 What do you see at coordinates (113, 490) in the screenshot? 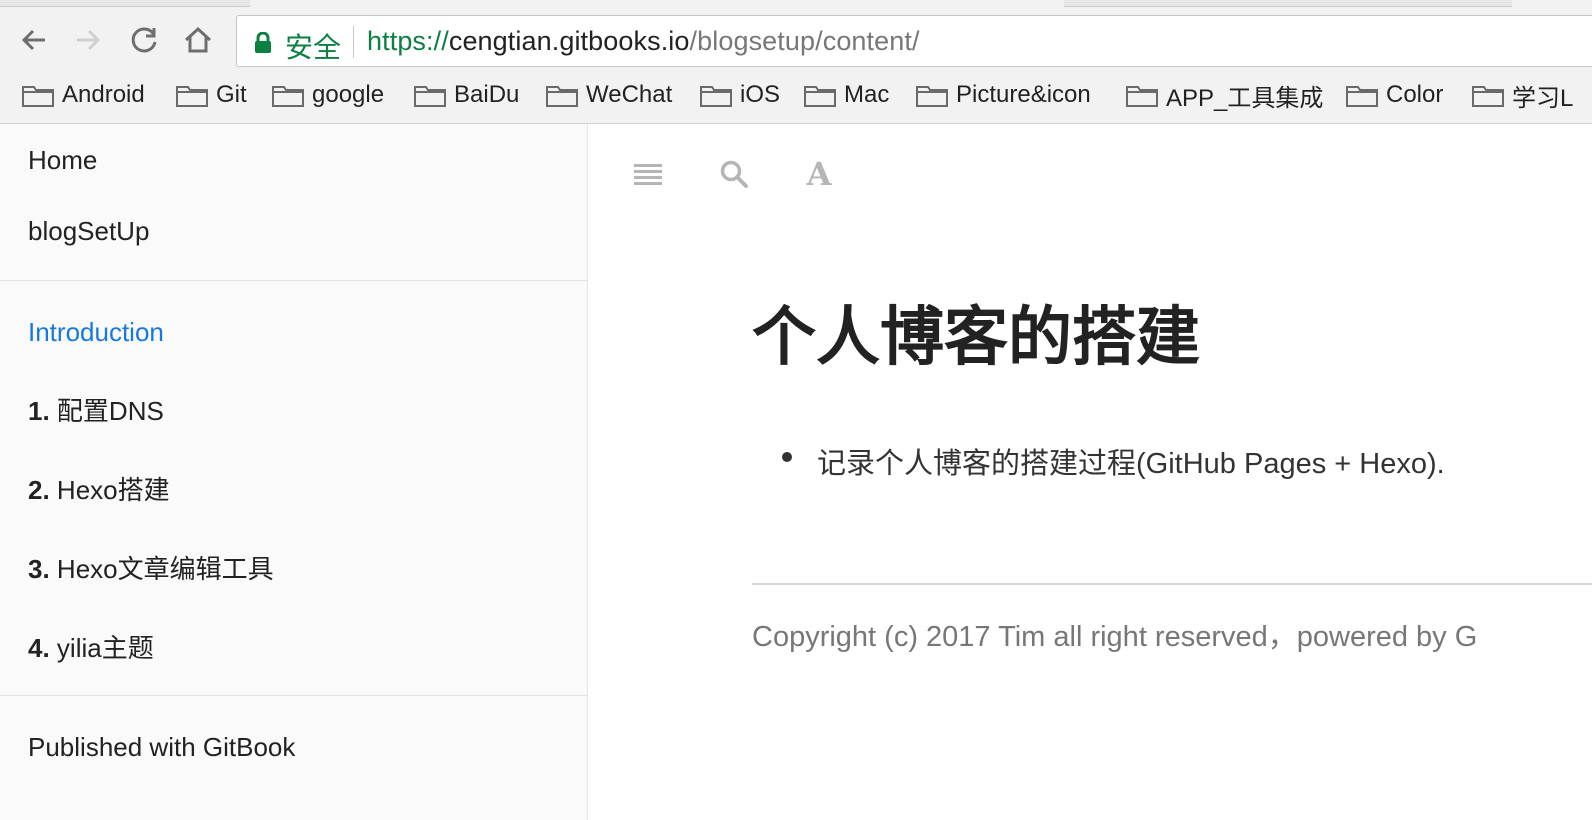
I see `chapter-label: Hexo搭建` at bounding box center [113, 490].